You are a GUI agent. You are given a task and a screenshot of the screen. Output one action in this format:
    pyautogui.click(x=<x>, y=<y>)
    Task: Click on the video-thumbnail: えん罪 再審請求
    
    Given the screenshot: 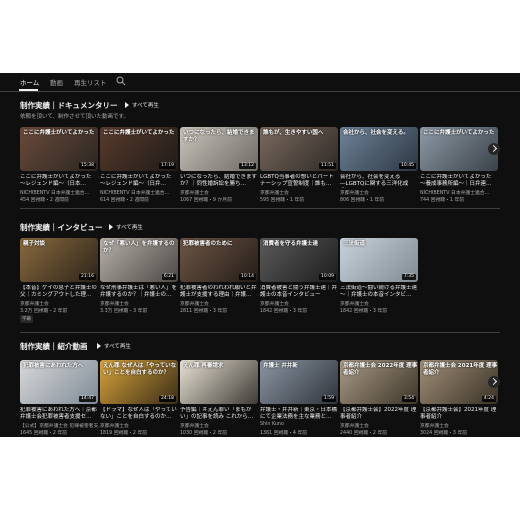 What is the action you would take?
    pyautogui.click(x=219, y=382)
    